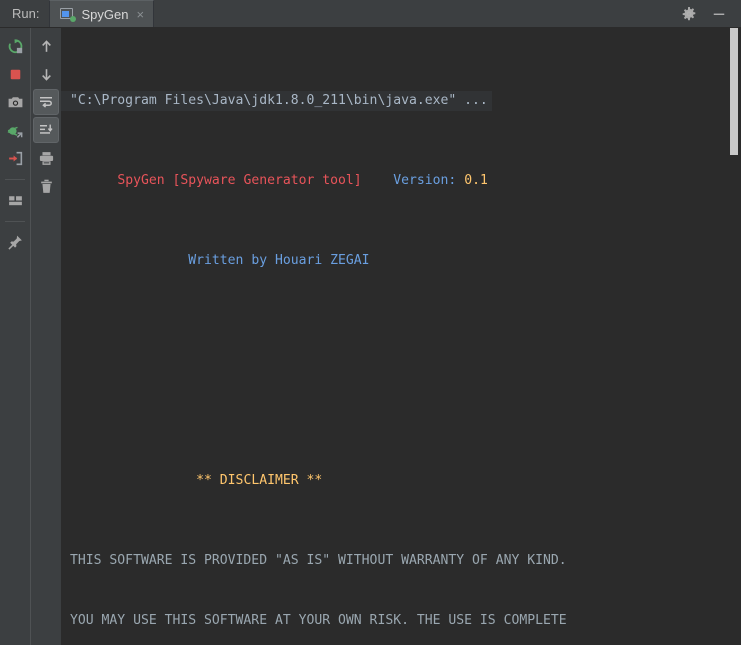  What do you see at coordinates (46, 130) in the screenshot?
I see `scroll-to-end-button` at bounding box center [46, 130].